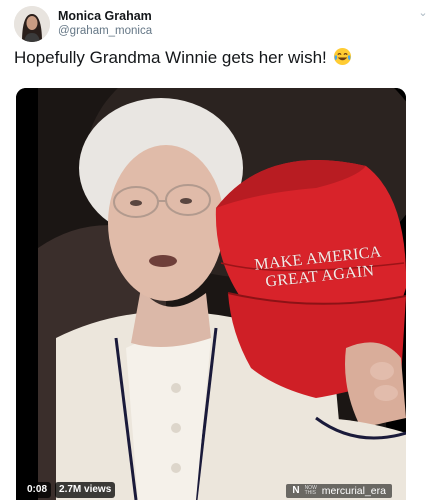  I want to click on video-badges: 0:08 2.7M views, so click(69, 490).